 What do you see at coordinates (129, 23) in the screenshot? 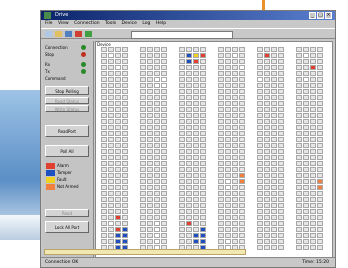
I see `menu-device: Device` at bounding box center [129, 23].